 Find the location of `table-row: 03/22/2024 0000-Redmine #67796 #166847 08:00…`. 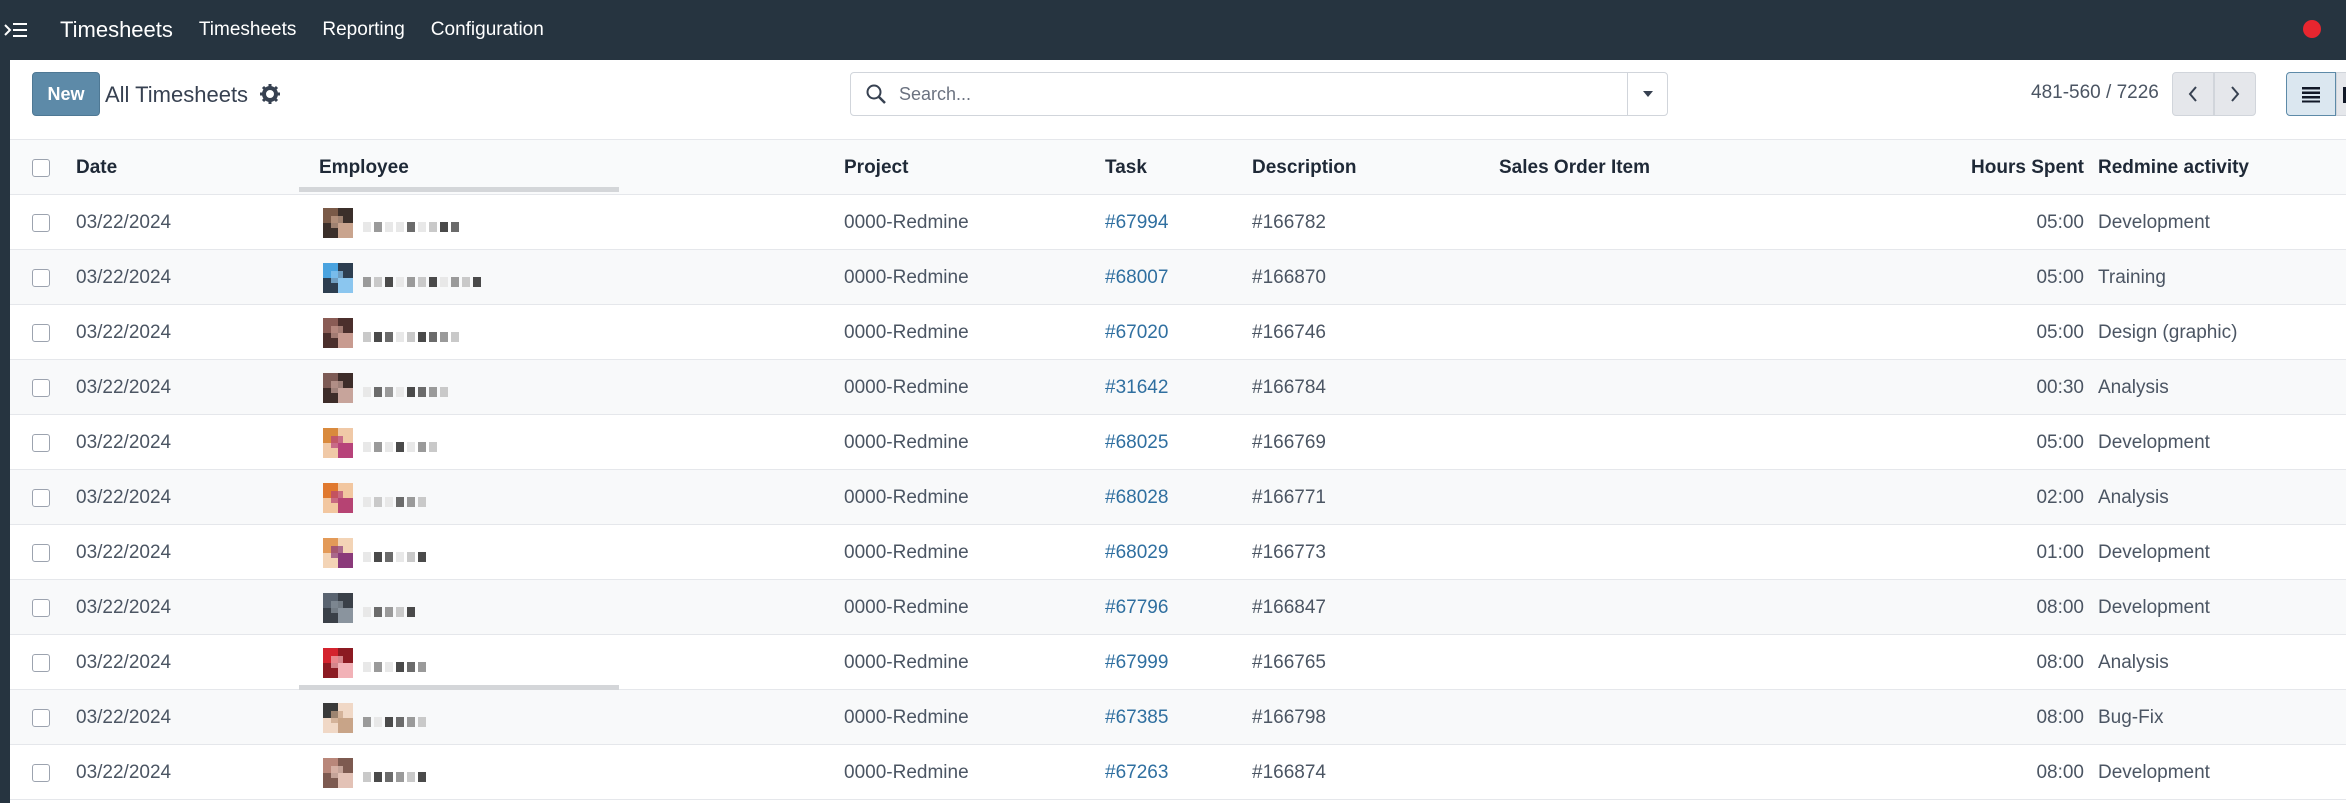

table-row: 03/22/2024 0000-Redmine #67796 #166847 08:00… is located at coordinates (1178, 607).